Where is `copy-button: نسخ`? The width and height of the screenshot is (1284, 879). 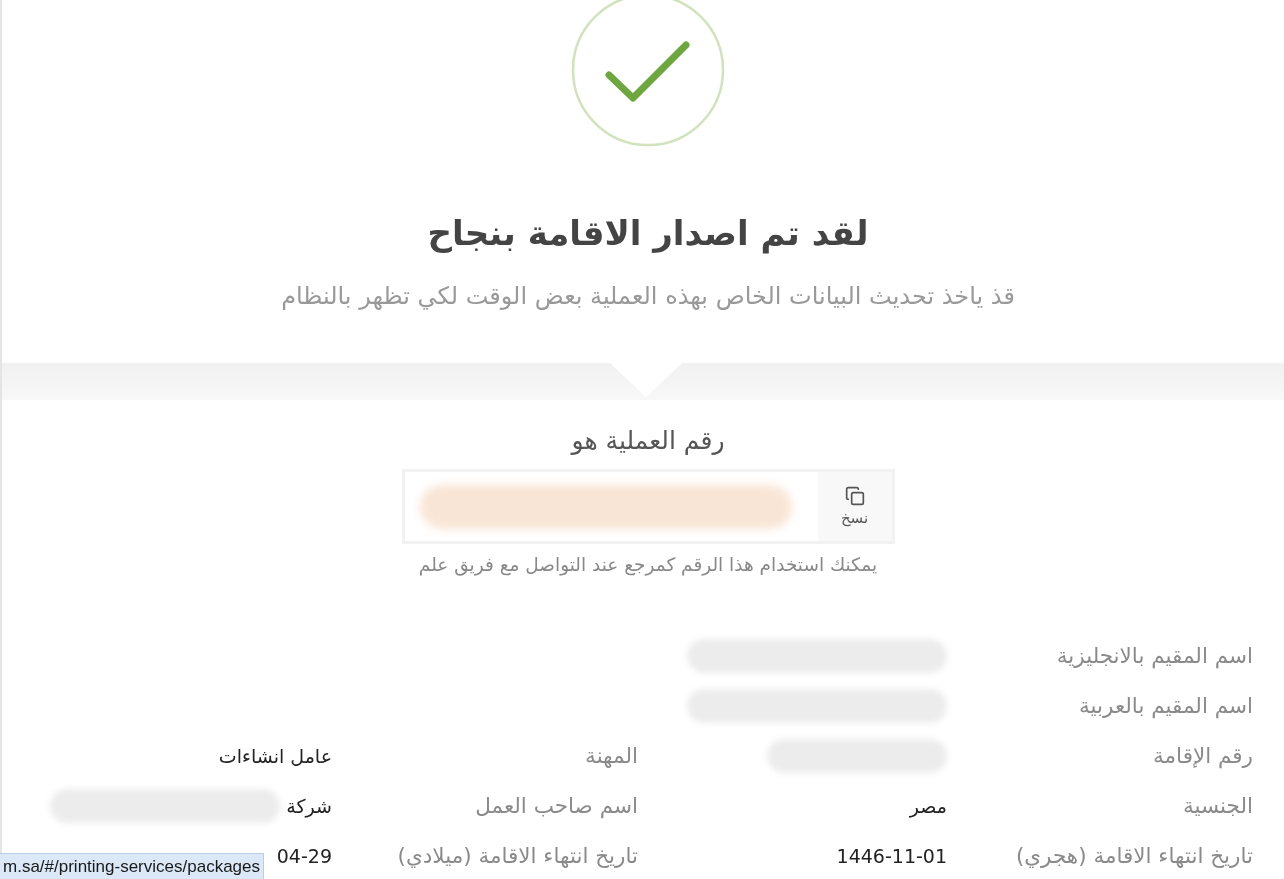
copy-button: نسخ is located at coordinates (854, 506).